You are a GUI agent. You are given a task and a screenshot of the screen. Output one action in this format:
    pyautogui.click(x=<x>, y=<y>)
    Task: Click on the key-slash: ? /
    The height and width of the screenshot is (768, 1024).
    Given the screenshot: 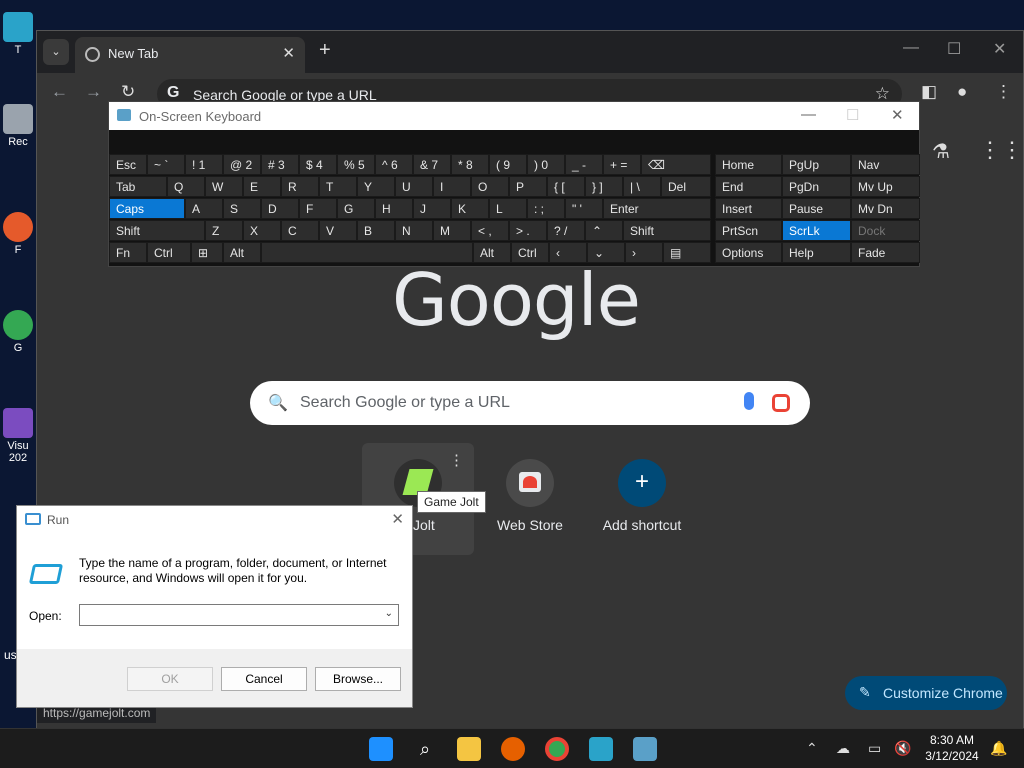 What is the action you would take?
    pyautogui.click(x=566, y=230)
    